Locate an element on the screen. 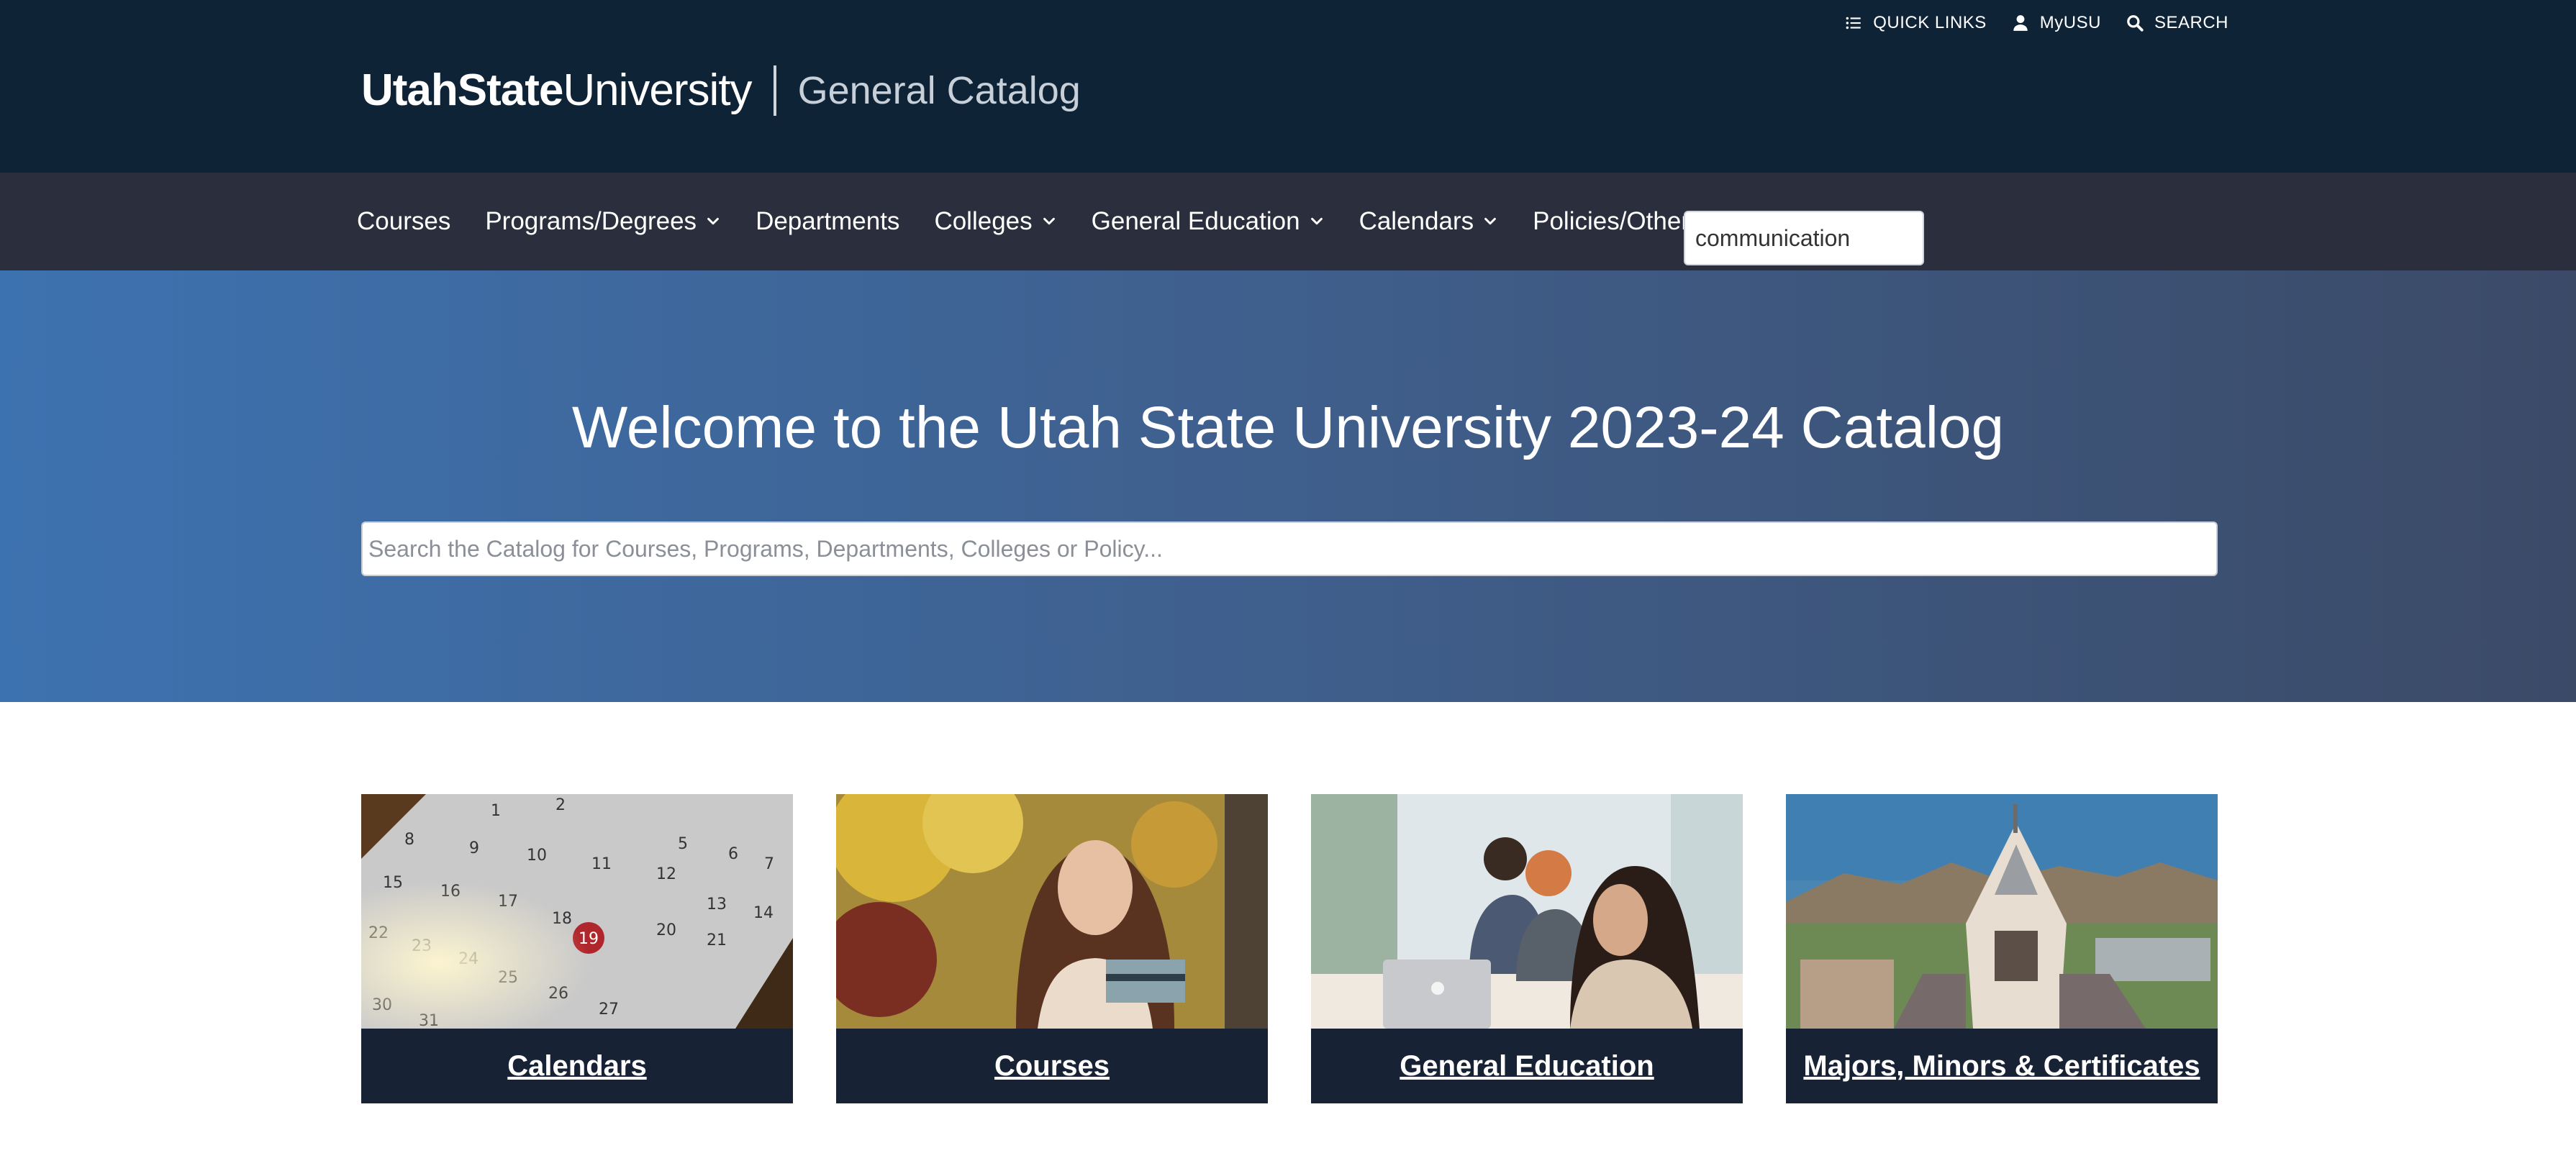  card-caption: General Education is located at coordinates (1527, 1066).